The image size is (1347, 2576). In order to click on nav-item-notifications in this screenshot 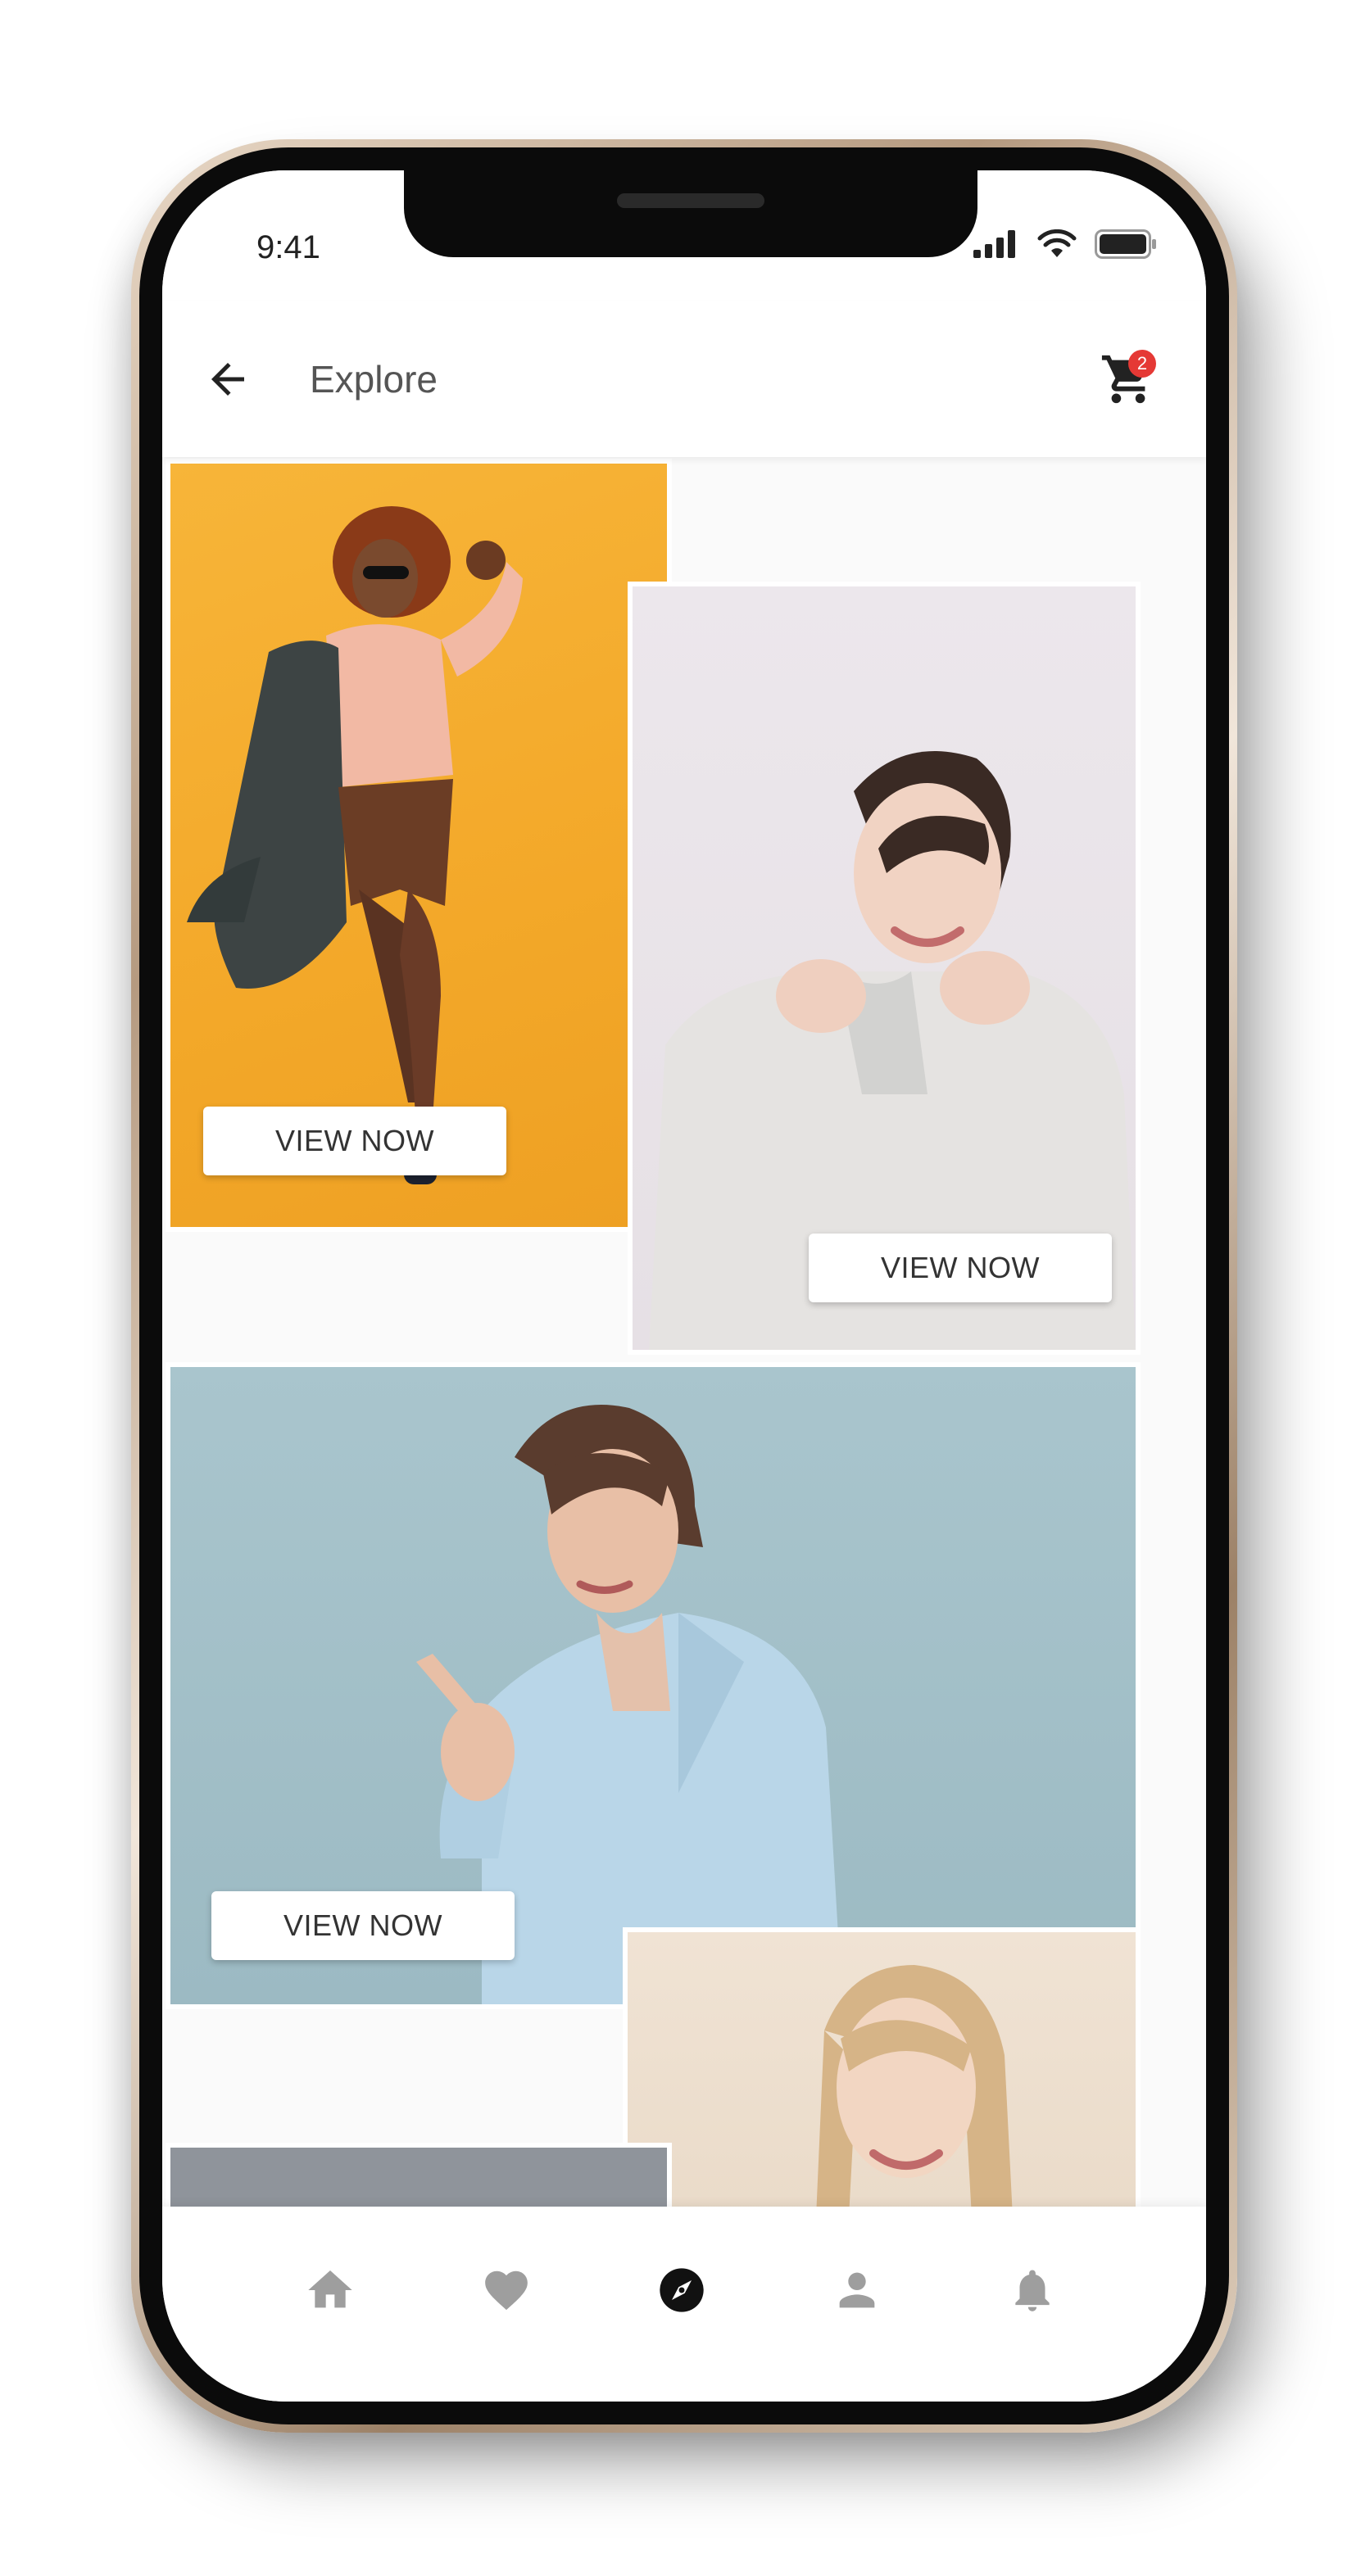, I will do `click(1032, 2290)`.